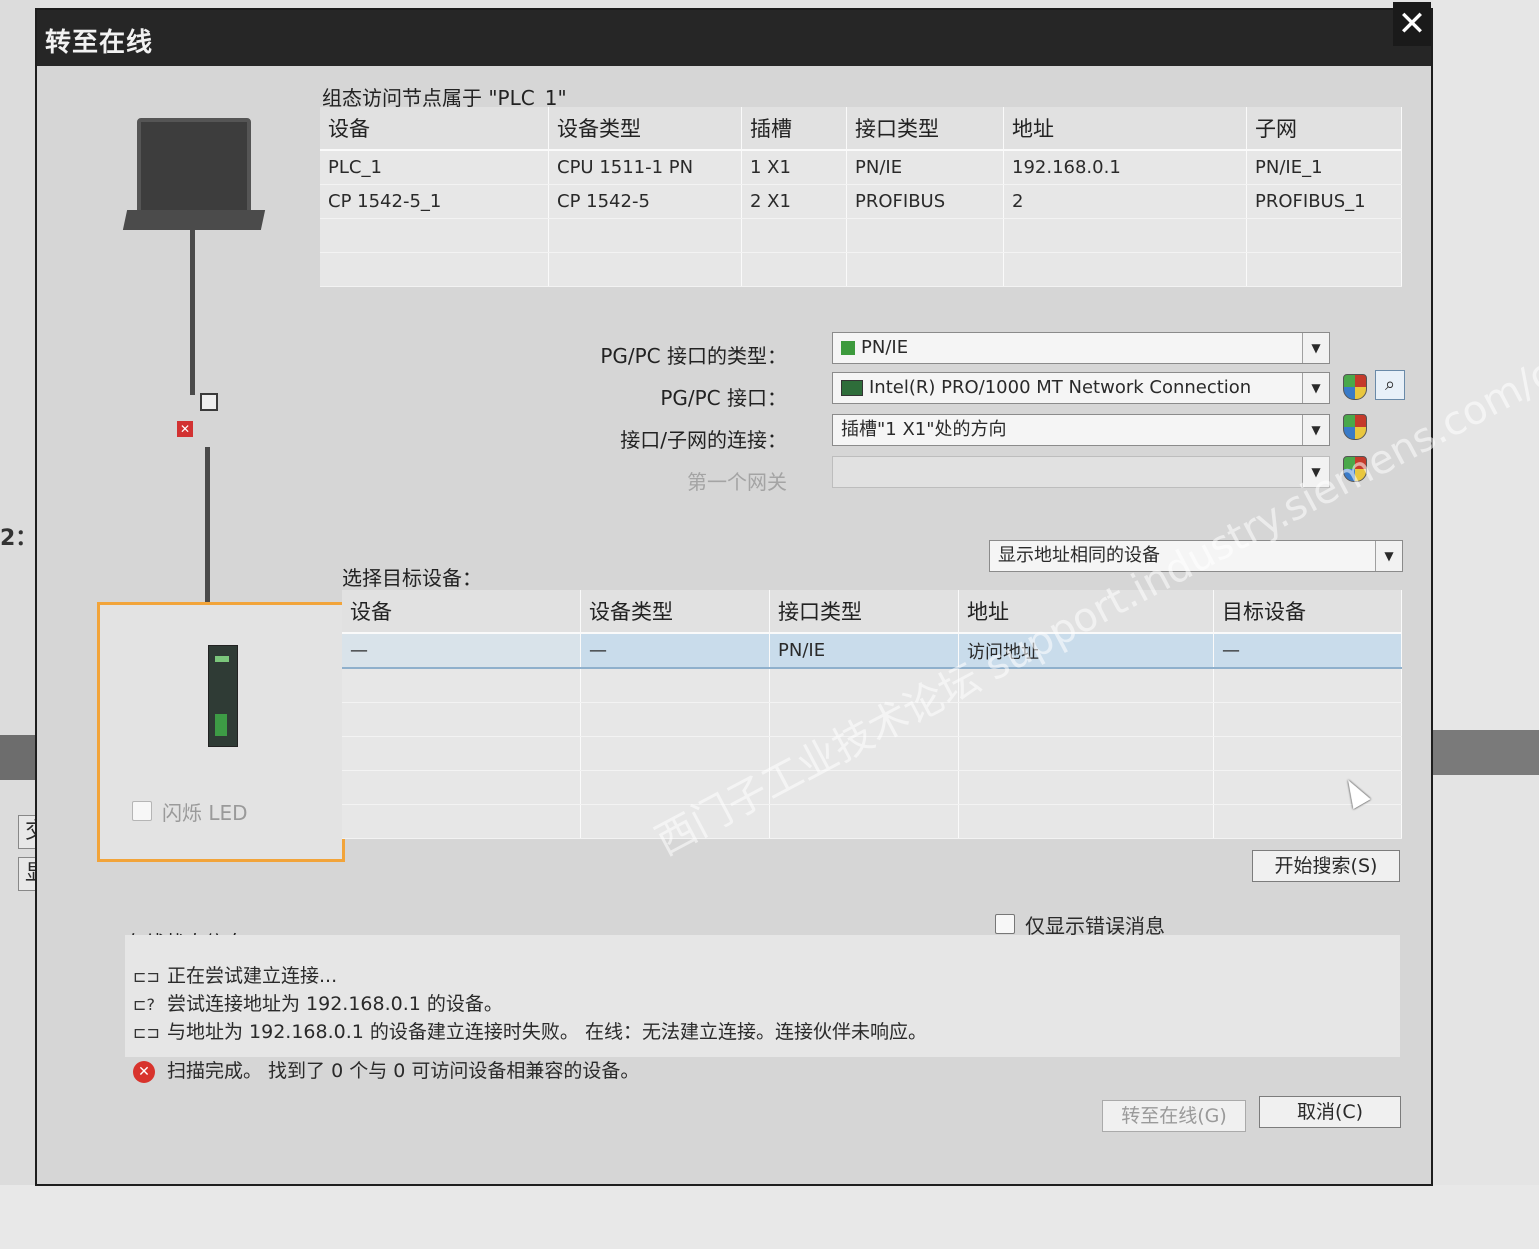 The height and width of the screenshot is (1249, 1539). What do you see at coordinates (1081, 430) in the screenshot?
I see `subnet-connection-select: 插槽"1 X1"处的方向 ▼` at bounding box center [1081, 430].